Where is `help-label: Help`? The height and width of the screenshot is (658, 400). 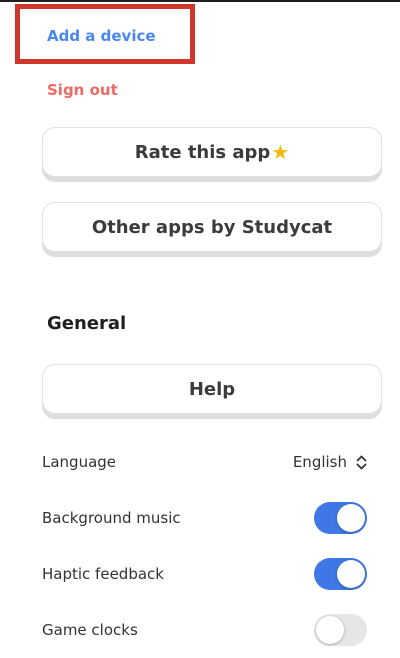
help-label: Help is located at coordinates (212, 389).